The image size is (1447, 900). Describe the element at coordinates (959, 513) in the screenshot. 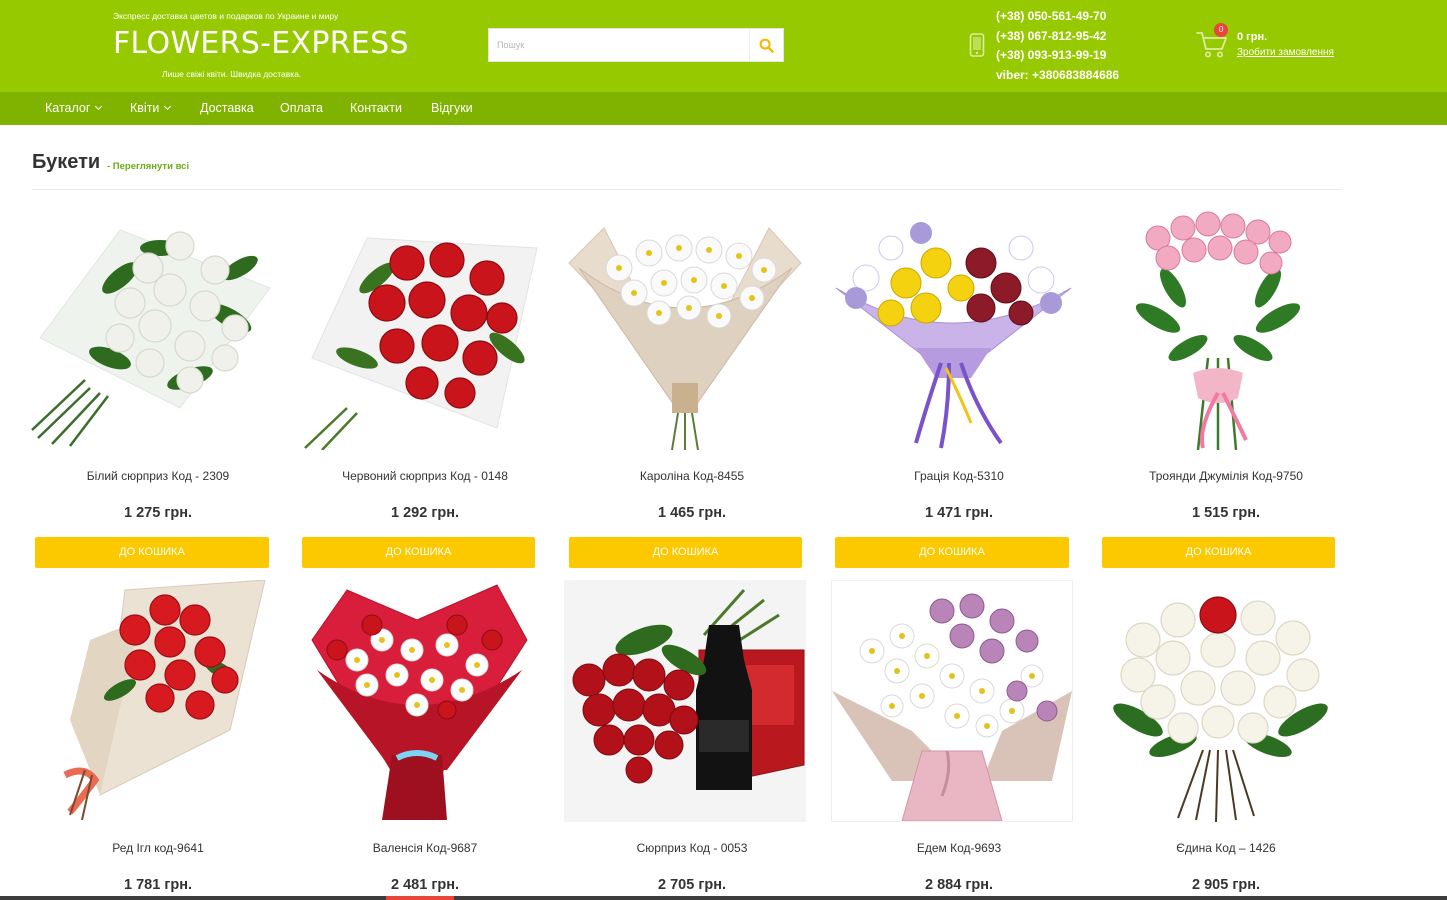

I see `product-price: 1 471 грн.` at that location.